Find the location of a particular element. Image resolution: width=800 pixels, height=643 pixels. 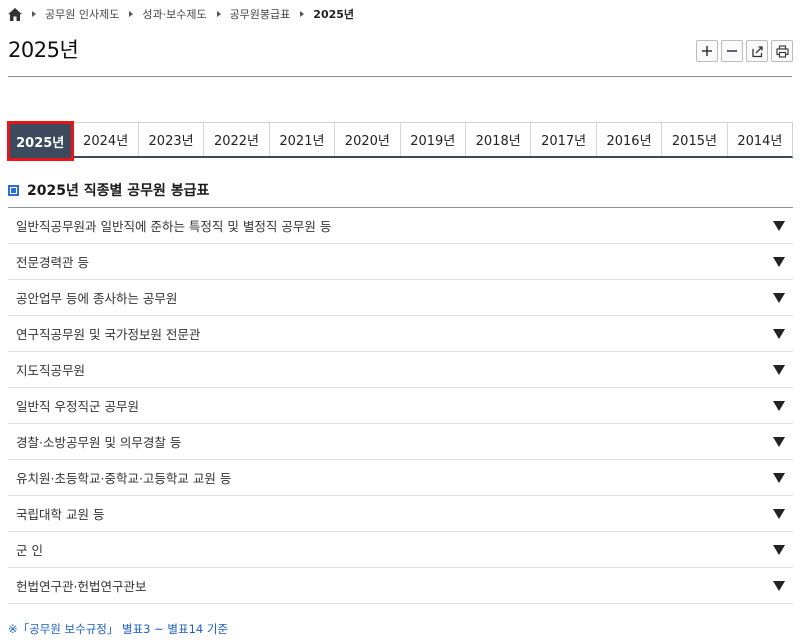

breadcrumb: 공무원 인사제도 성과·보수제도 공무원봉급표 2025년 is located at coordinates (181, 14).